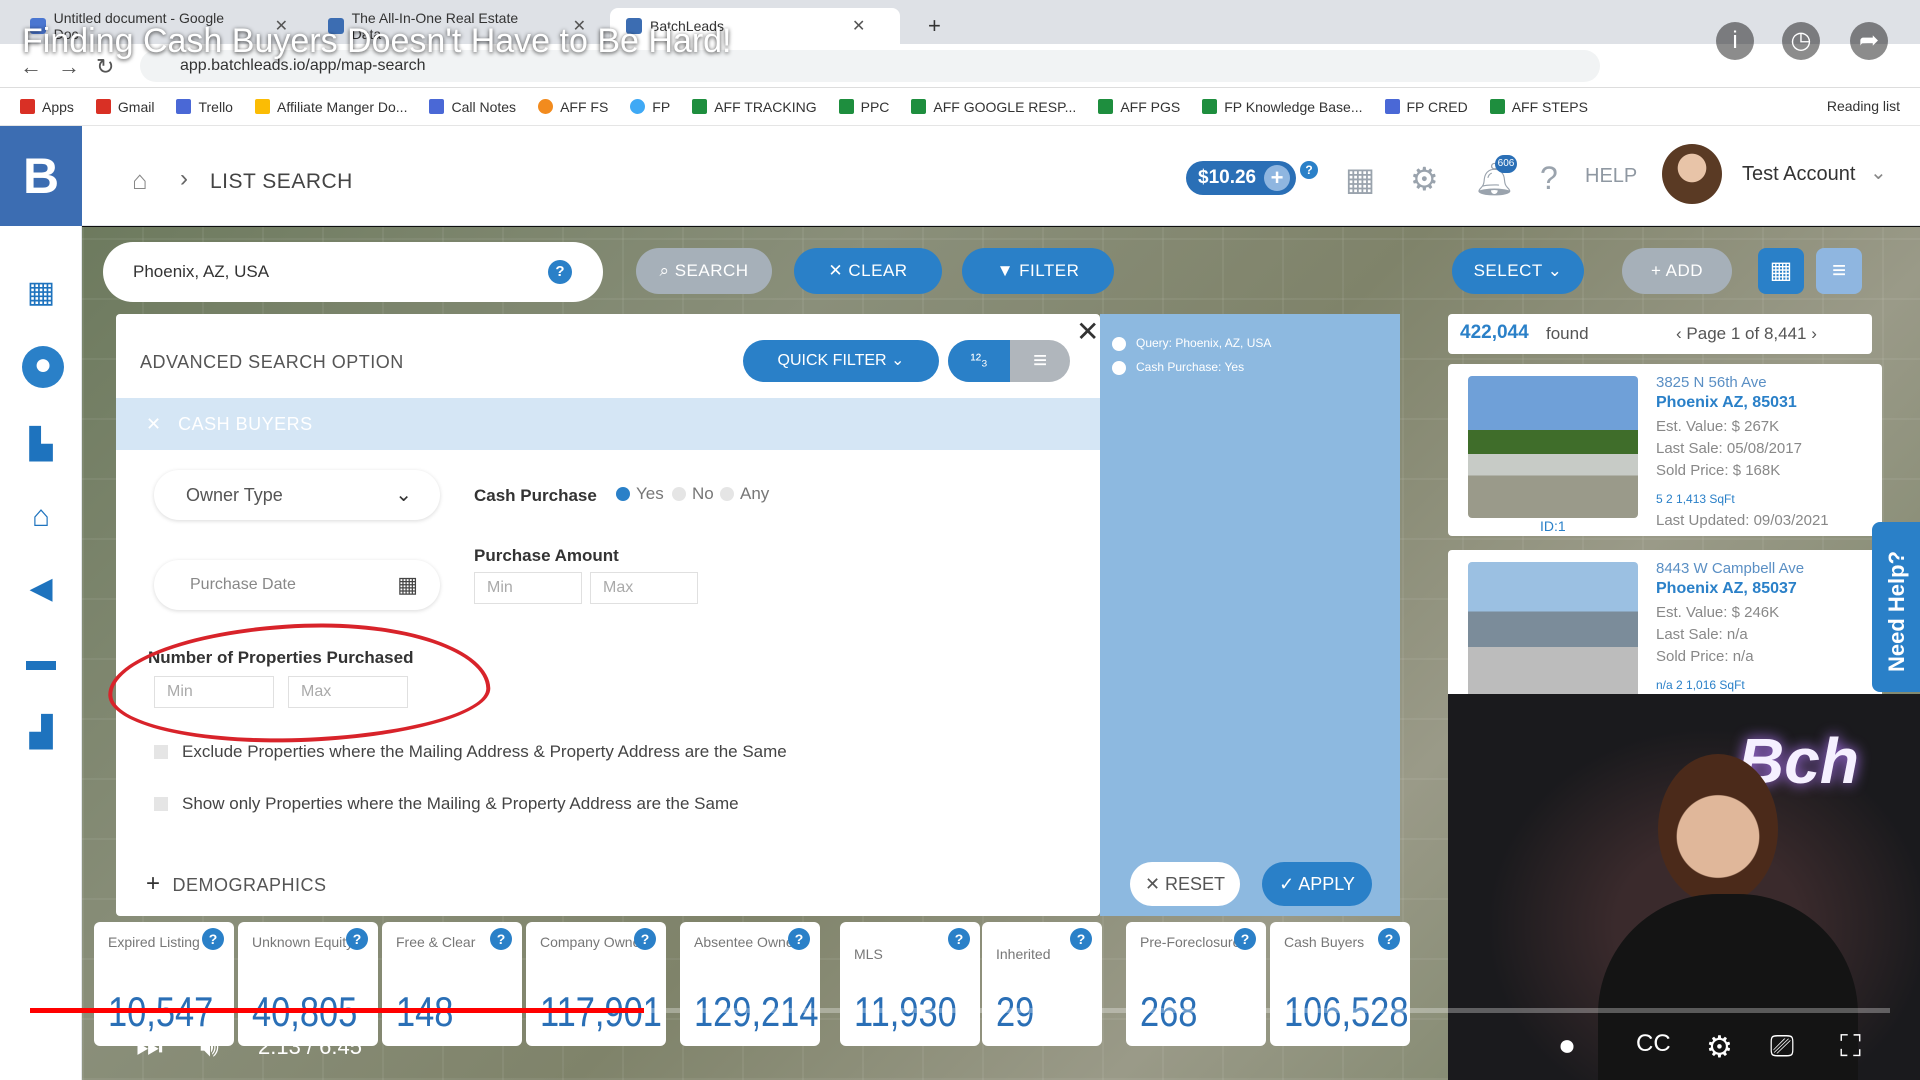 The image size is (1920, 1080). Describe the element at coordinates (1611, 176) in the screenshot. I see `help-link: HELP` at that location.